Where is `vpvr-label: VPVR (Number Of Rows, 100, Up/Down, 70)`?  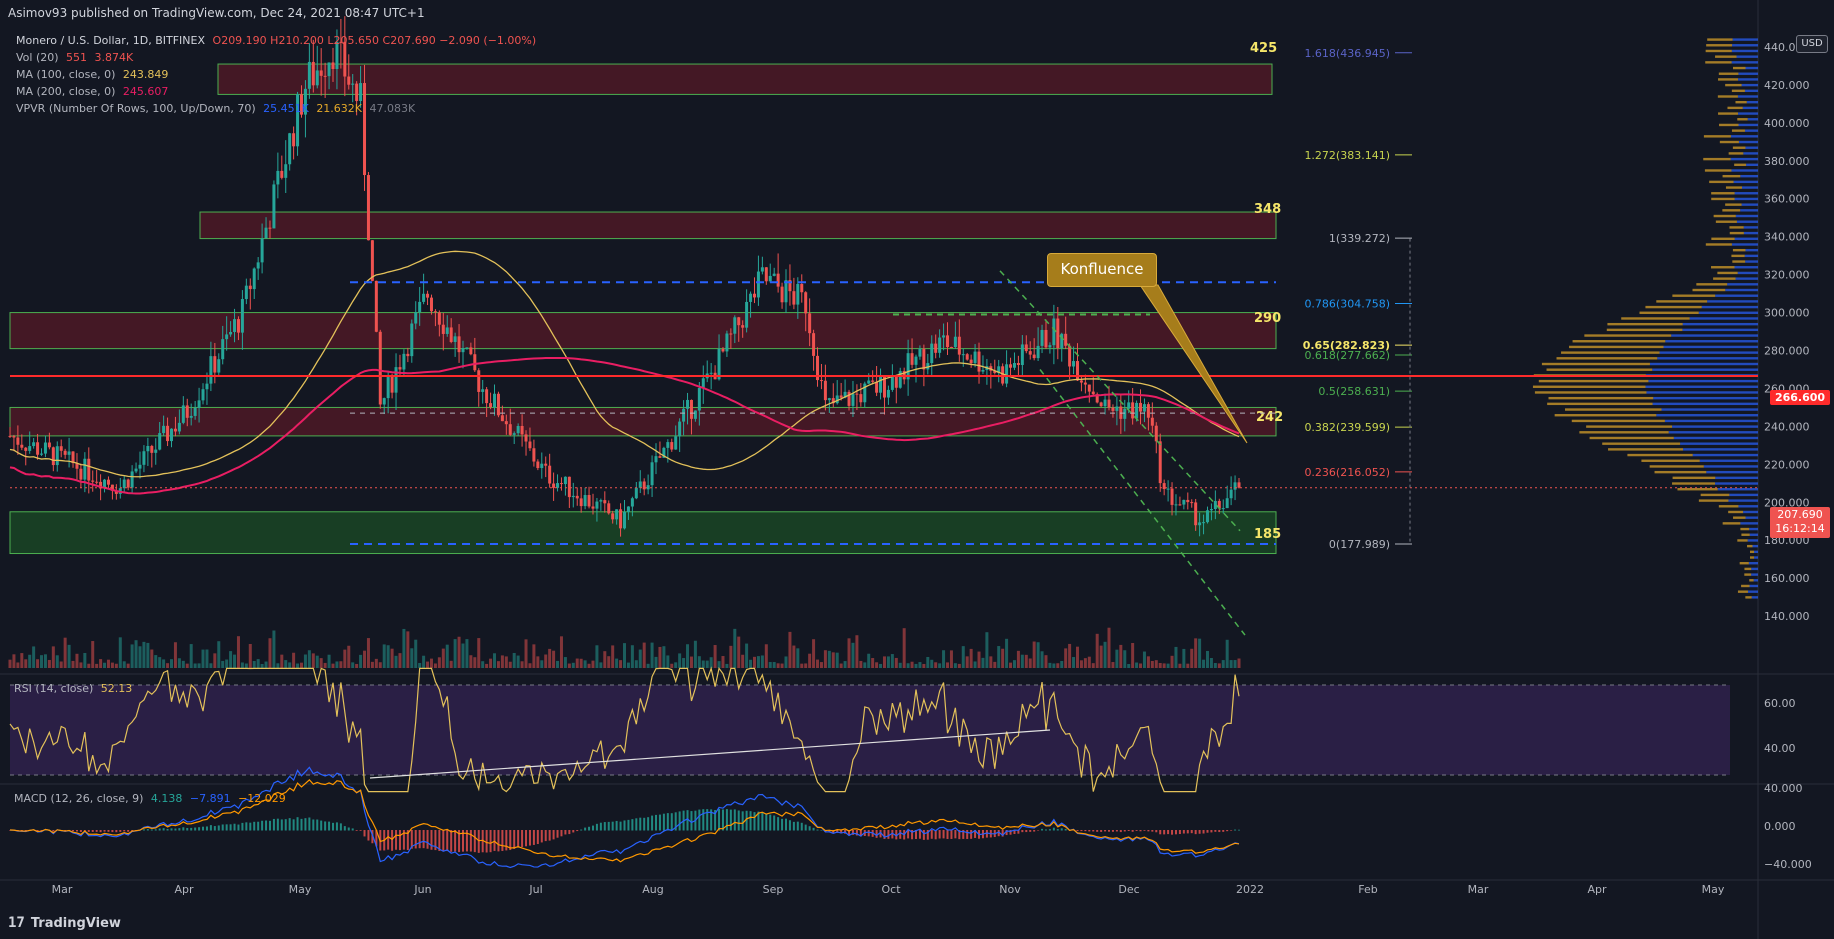 vpvr-label: VPVR (Number Of Rows, 100, Up/Down, 70) is located at coordinates (136, 108).